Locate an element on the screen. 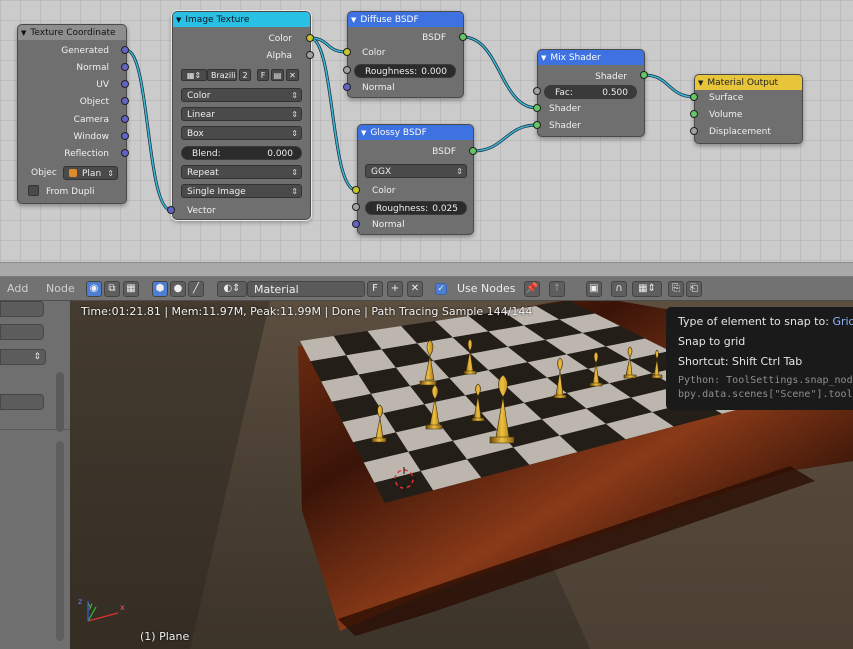 This screenshot has height=649, width=853. node-header: ▼ Image Texture is located at coordinates (241, 19).